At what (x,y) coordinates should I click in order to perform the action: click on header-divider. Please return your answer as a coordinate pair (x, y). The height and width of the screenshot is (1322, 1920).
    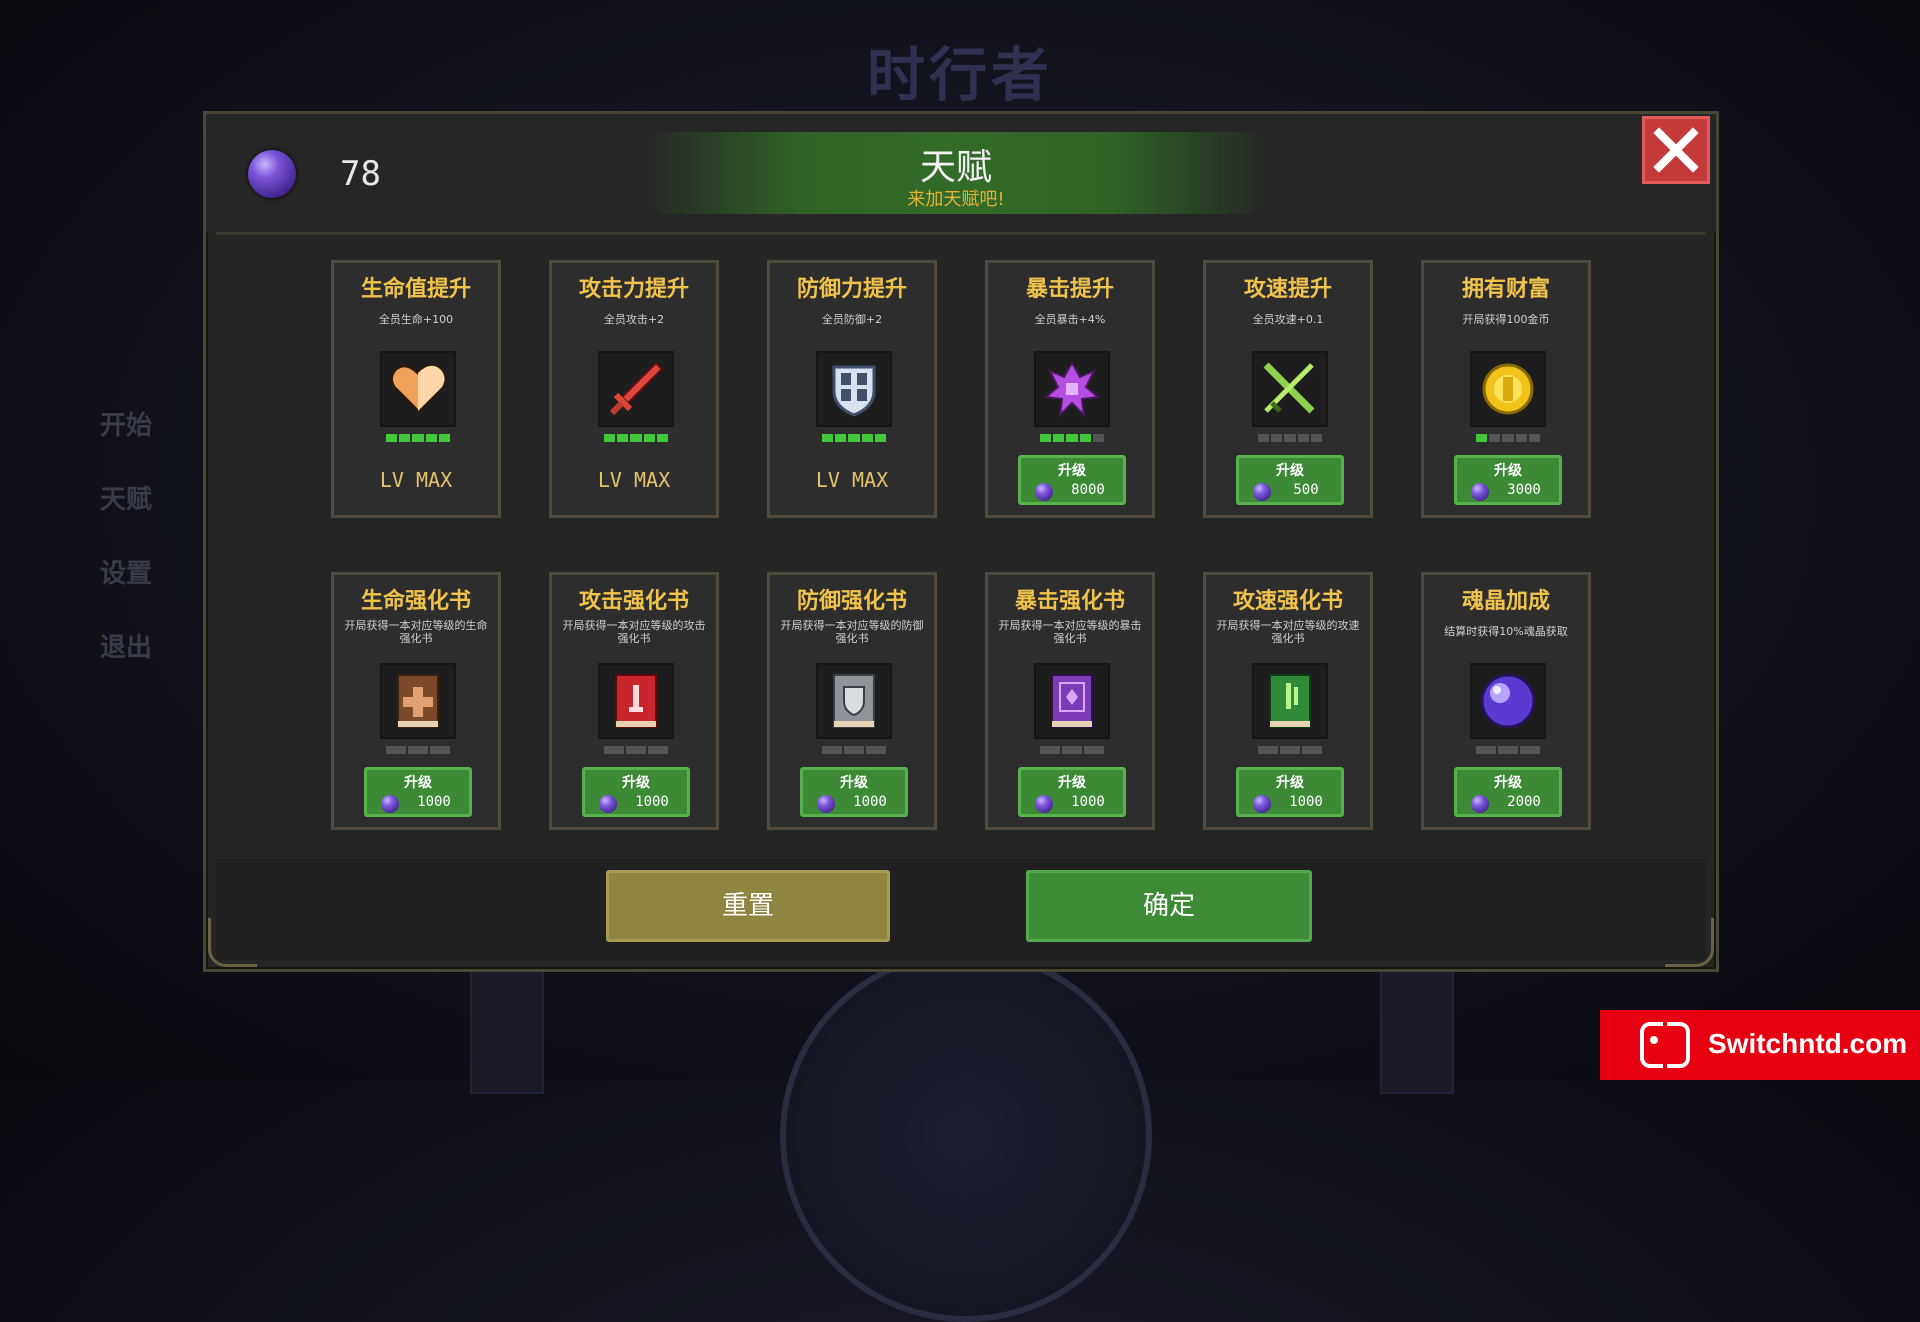
    Looking at the image, I should click on (961, 233).